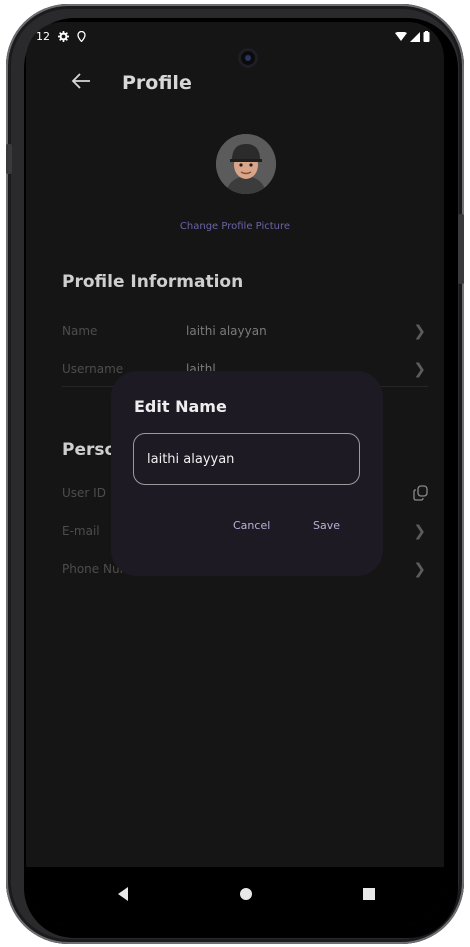 This screenshot has height=947, width=470. Describe the element at coordinates (421, 493) in the screenshot. I see `copy-icon` at that location.